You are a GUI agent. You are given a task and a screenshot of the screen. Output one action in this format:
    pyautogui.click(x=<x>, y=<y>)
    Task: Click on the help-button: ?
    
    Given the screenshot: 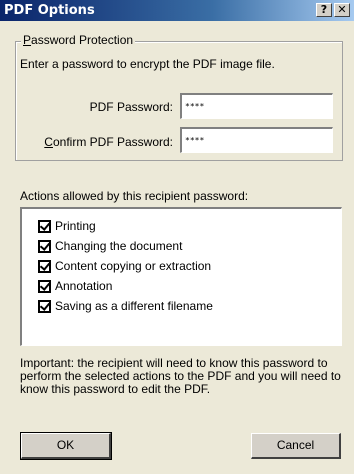 What is the action you would take?
    pyautogui.click(x=324, y=10)
    